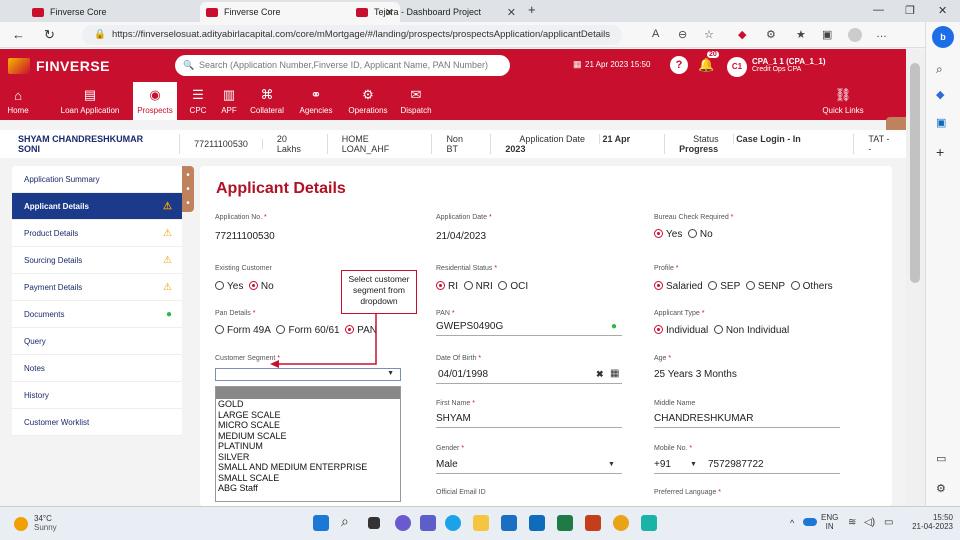 This screenshot has height=540, width=960. What do you see at coordinates (219, 285) in the screenshot?
I see `existing-yes-radio` at bounding box center [219, 285].